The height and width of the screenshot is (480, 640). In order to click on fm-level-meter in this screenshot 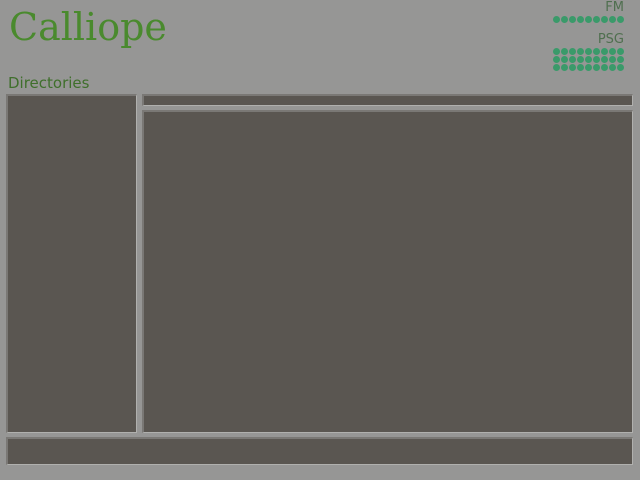, I will do `click(588, 19)`.